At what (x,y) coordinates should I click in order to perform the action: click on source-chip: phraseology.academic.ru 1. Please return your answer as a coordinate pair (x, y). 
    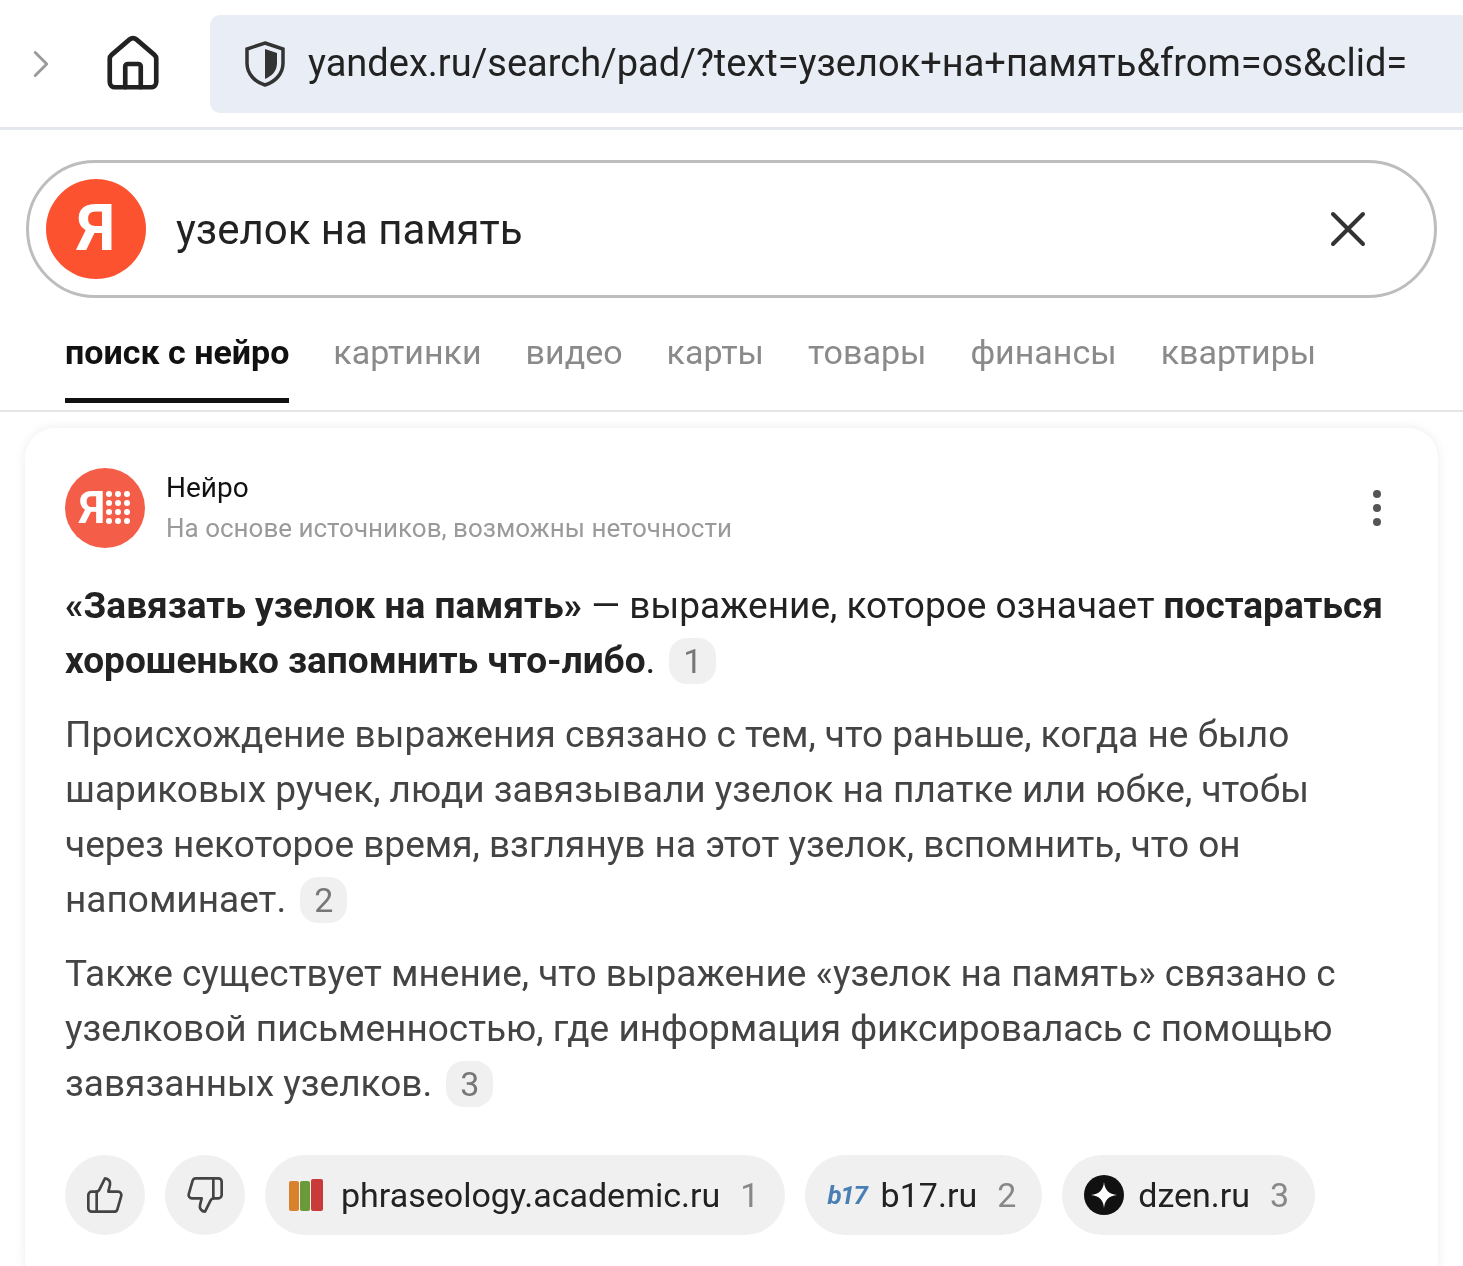
    Looking at the image, I should click on (525, 1195).